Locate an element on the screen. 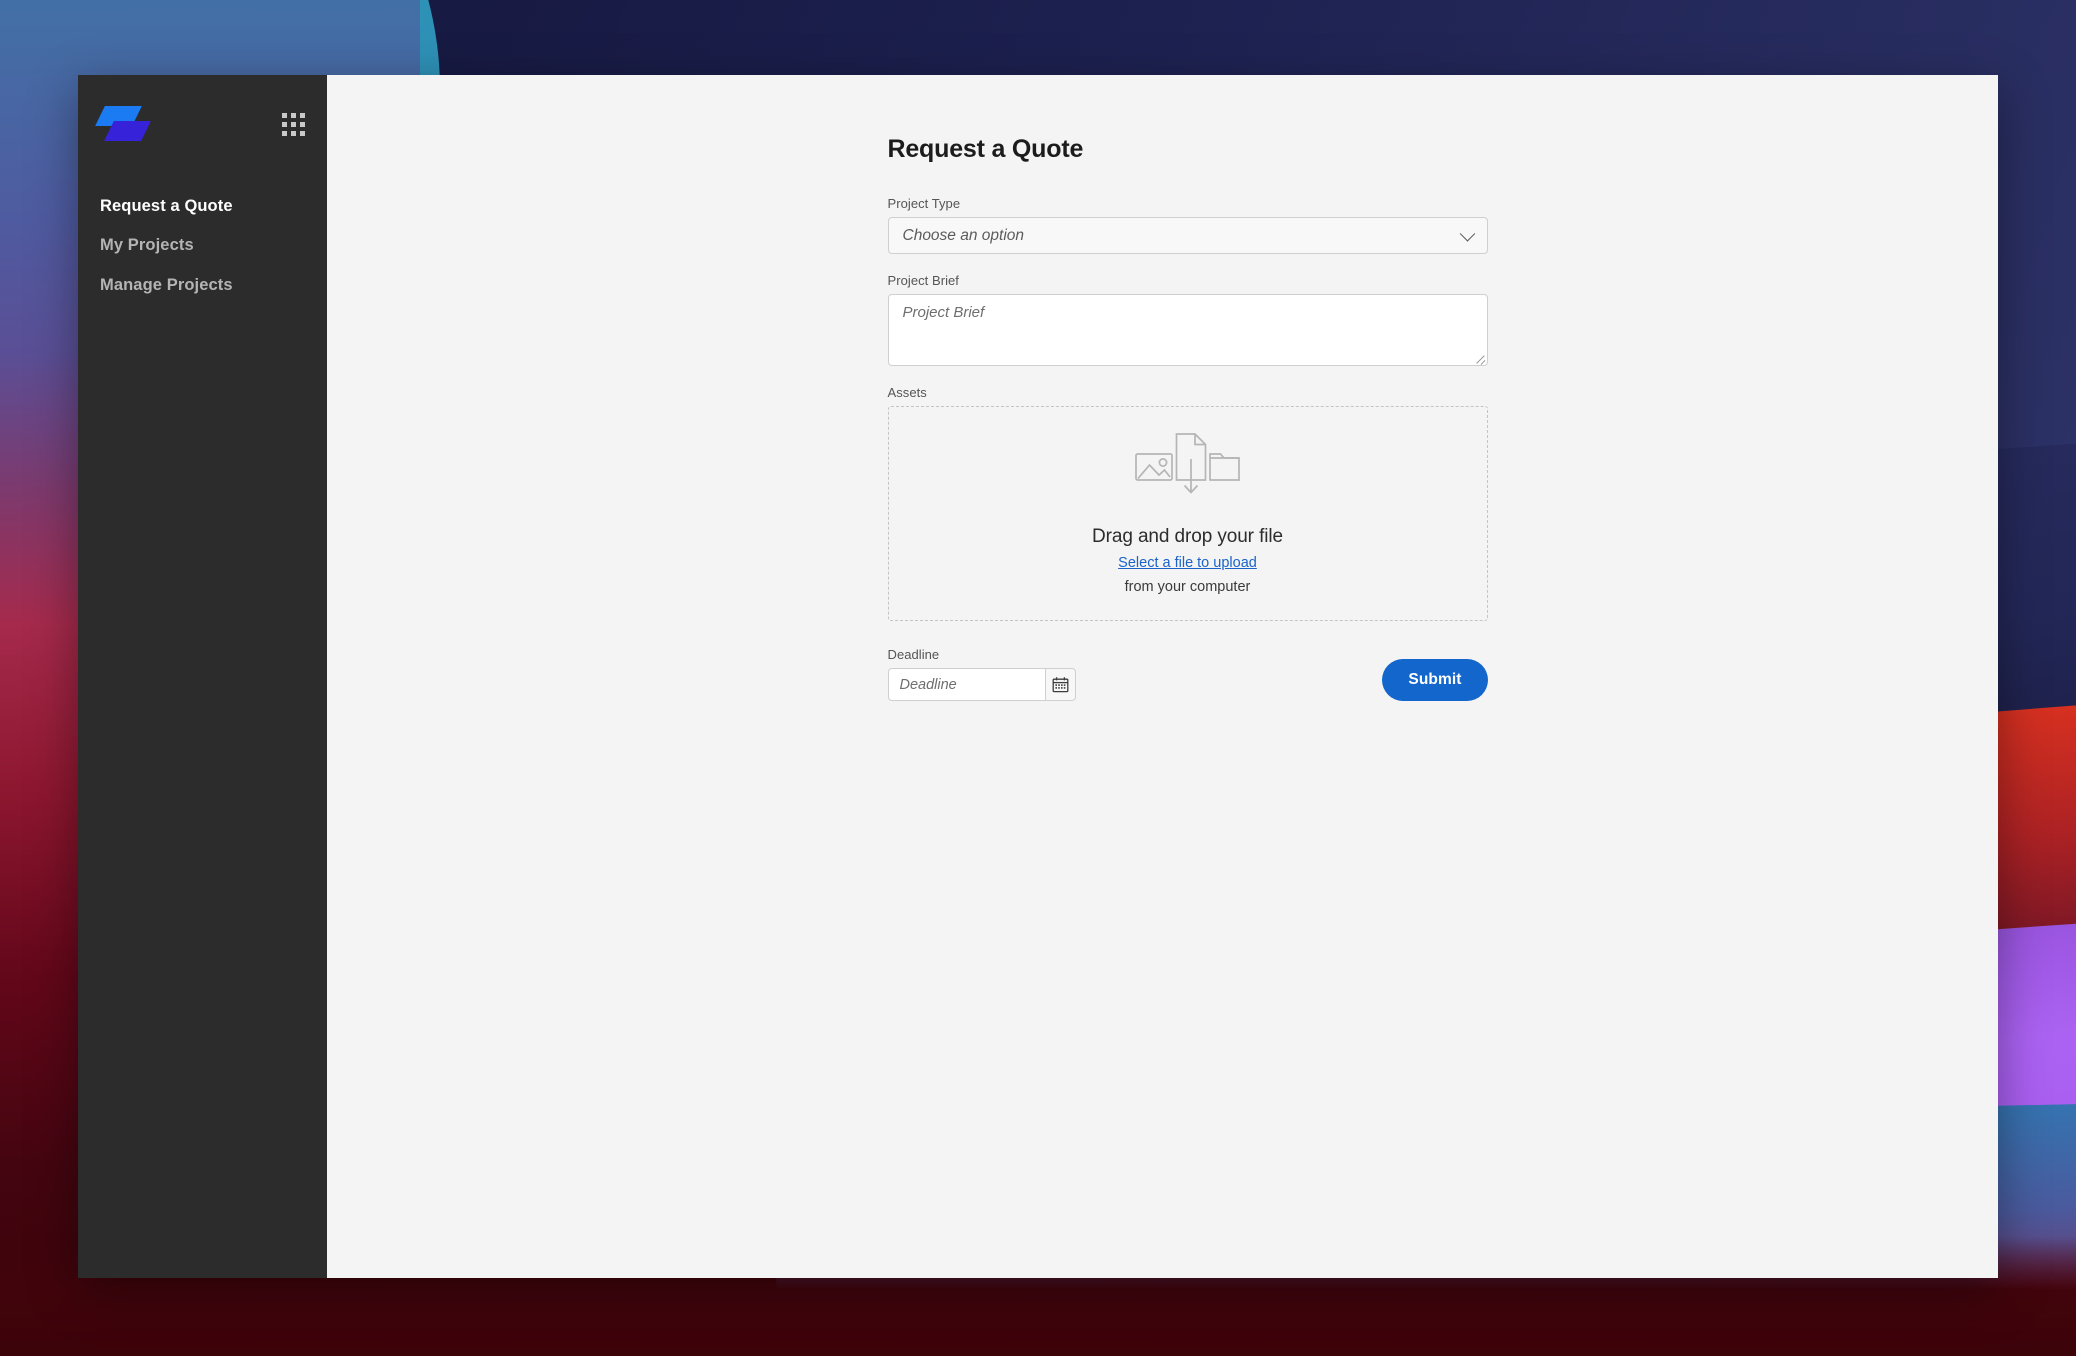  deadline-input-group: Deadline is located at coordinates (982, 684).